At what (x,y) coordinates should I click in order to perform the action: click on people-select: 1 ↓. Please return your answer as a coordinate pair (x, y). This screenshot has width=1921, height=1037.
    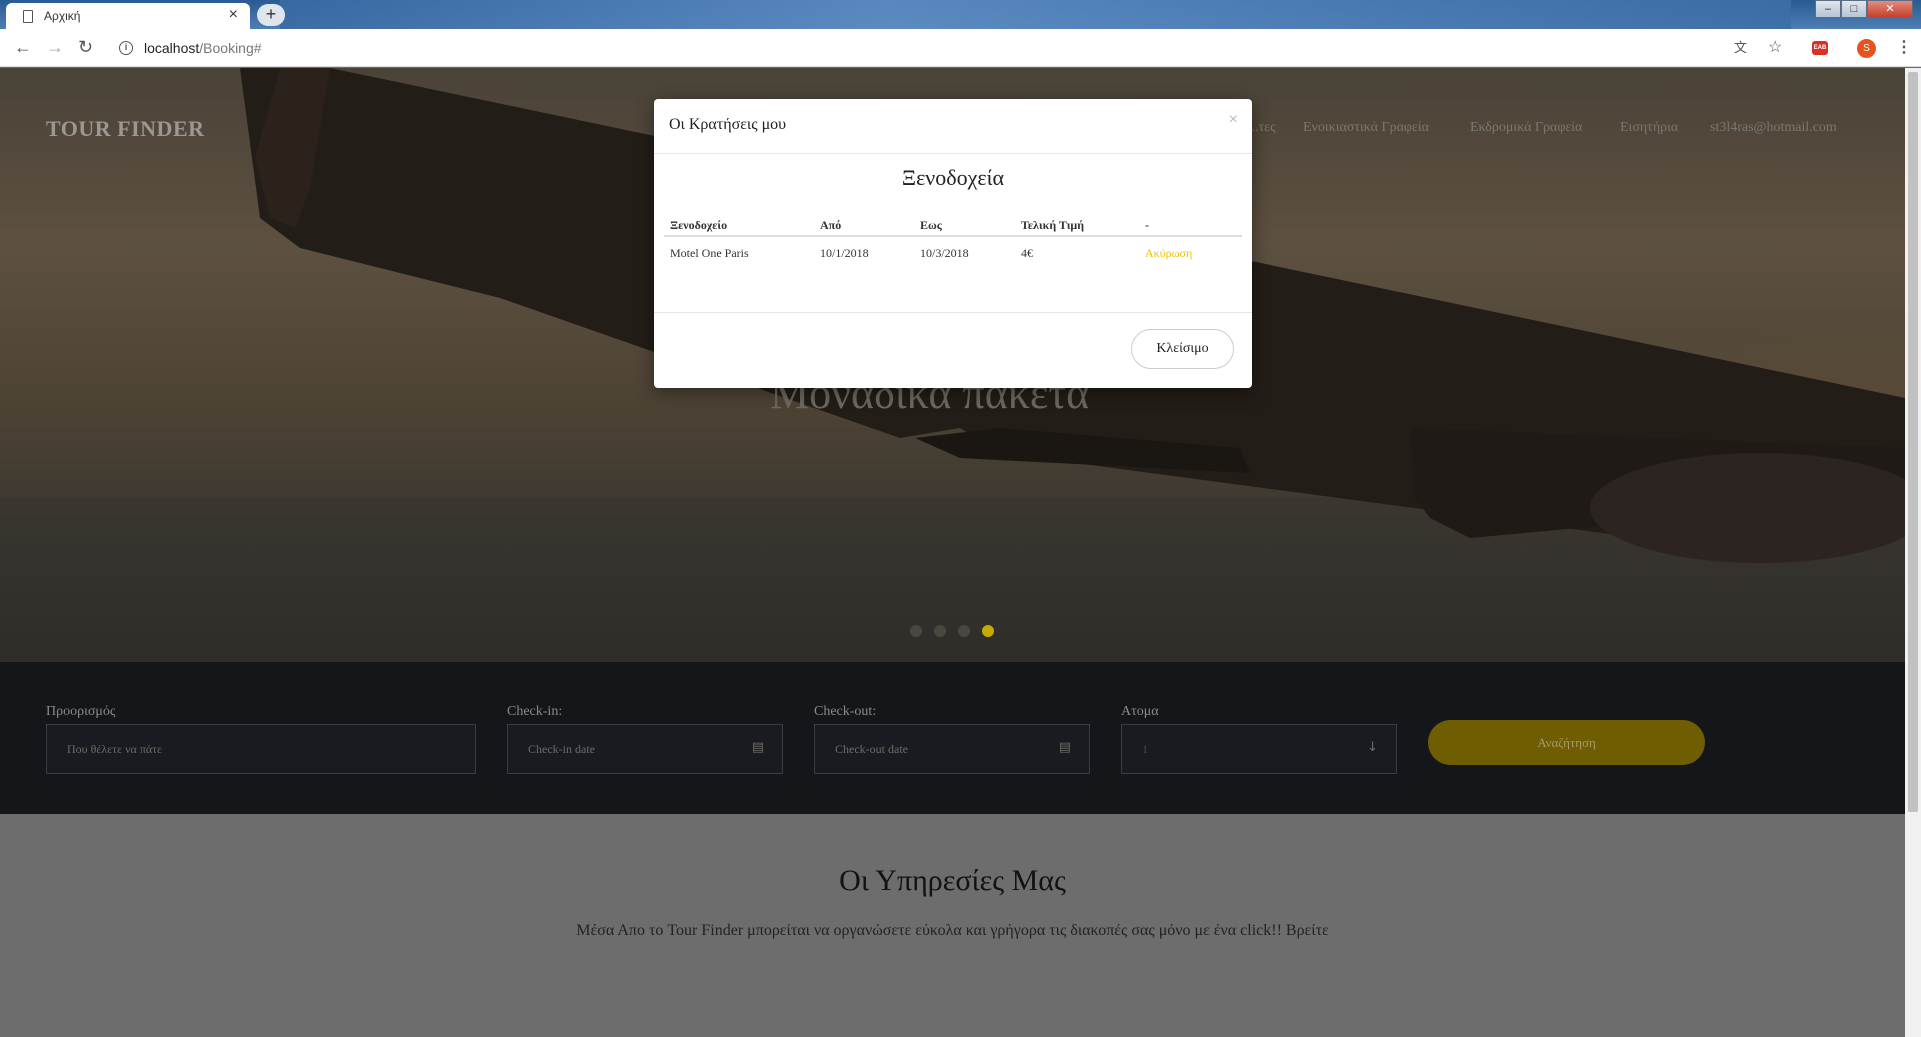
    Looking at the image, I should click on (1259, 749).